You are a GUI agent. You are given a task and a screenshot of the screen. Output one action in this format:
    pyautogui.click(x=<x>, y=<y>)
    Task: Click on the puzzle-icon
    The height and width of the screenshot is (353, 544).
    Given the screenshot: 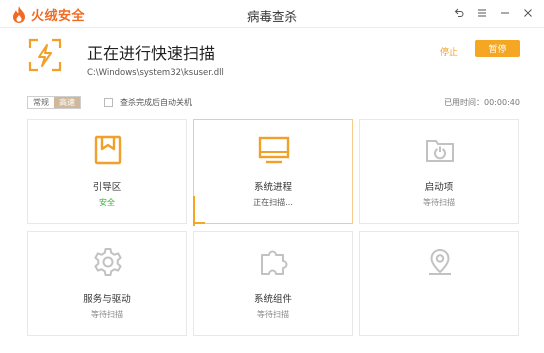 What is the action you would take?
    pyautogui.click(x=274, y=262)
    